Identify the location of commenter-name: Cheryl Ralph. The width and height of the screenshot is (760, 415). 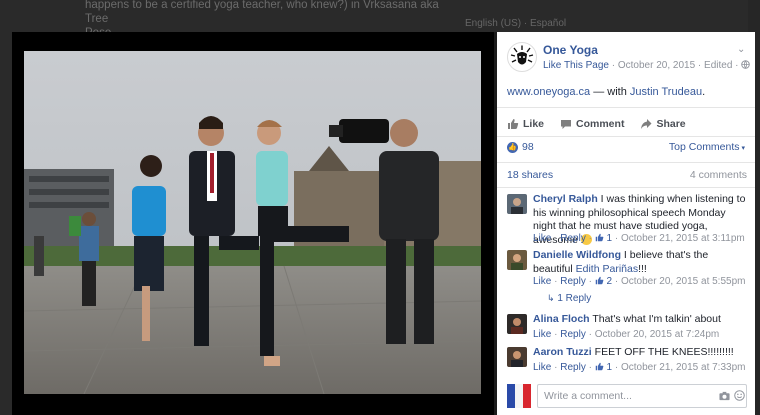
(565, 199).